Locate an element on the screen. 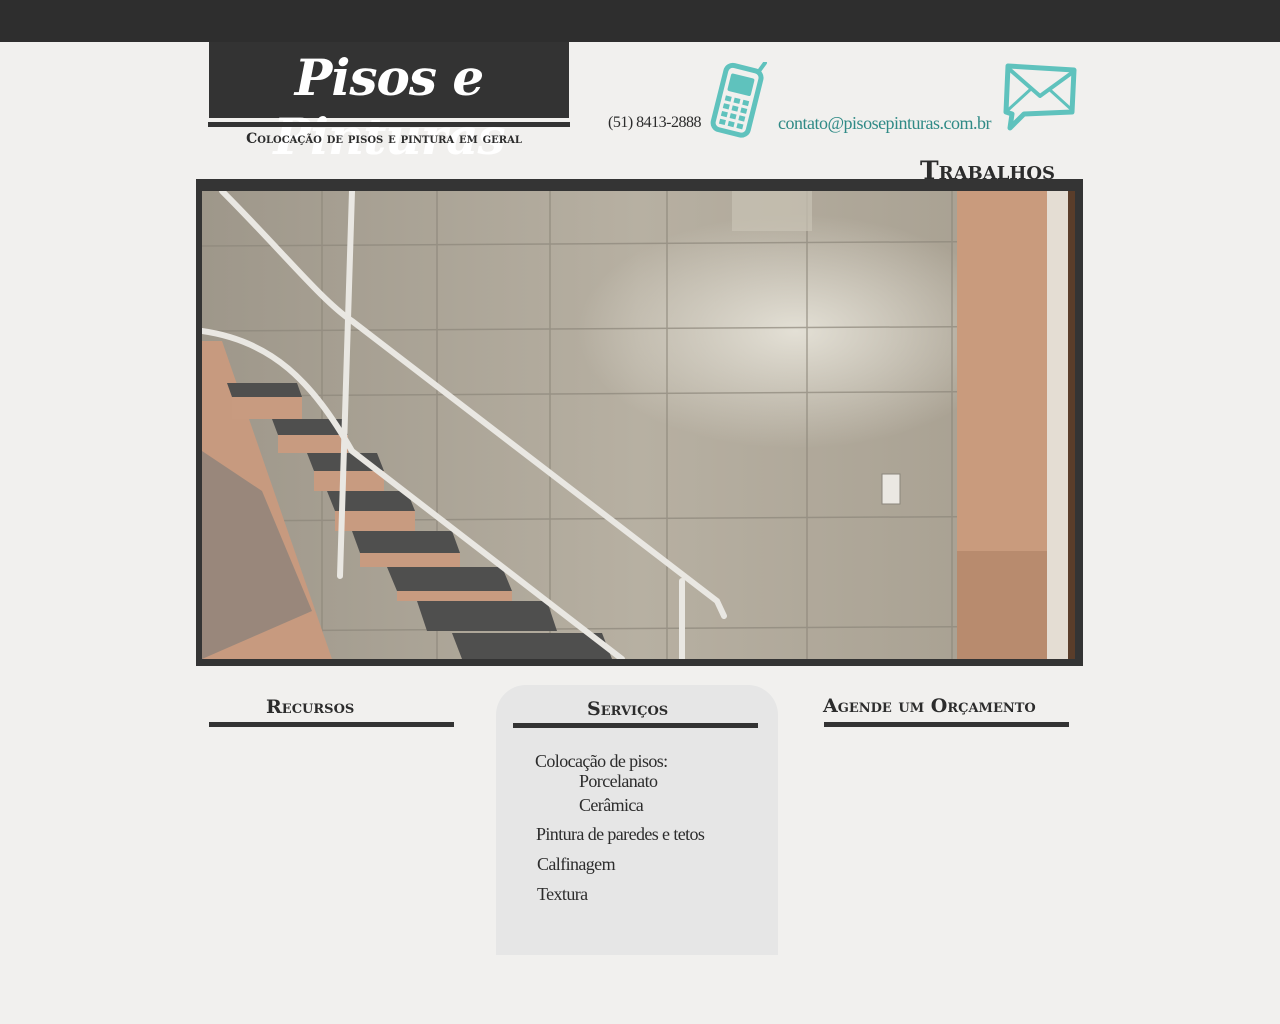 The width and height of the screenshot is (1280, 1024). orcamento-title: Agende um Orçamento is located at coordinates (929, 706).